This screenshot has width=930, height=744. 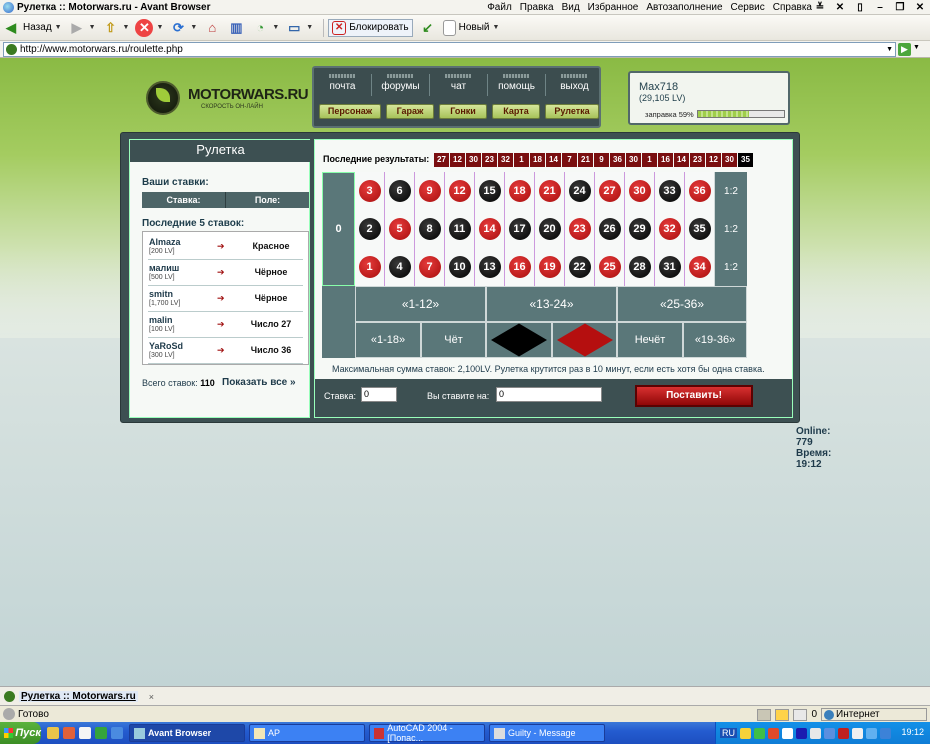 What do you see at coordinates (547, 733) in the screenshot?
I see `task-guilty-message: Guilty - Message` at bounding box center [547, 733].